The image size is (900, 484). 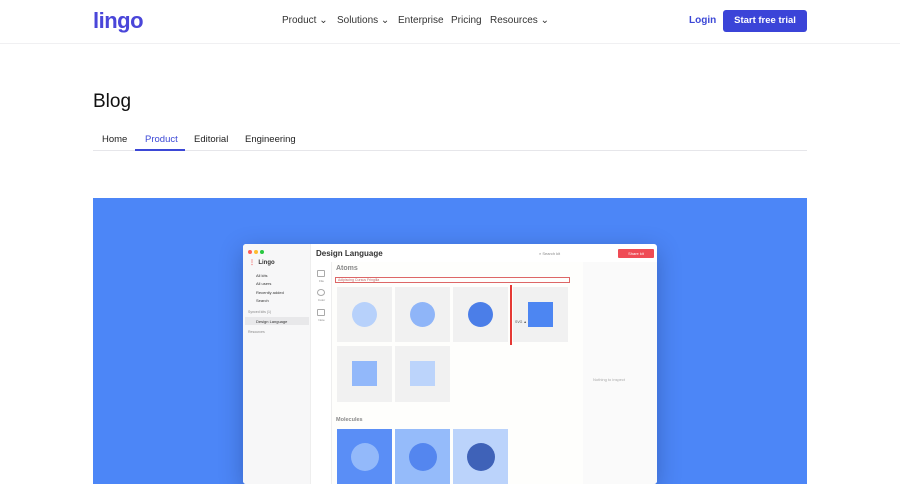 What do you see at coordinates (262, 300) in the screenshot?
I see `sidebar-search: Search` at bounding box center [262, 300].